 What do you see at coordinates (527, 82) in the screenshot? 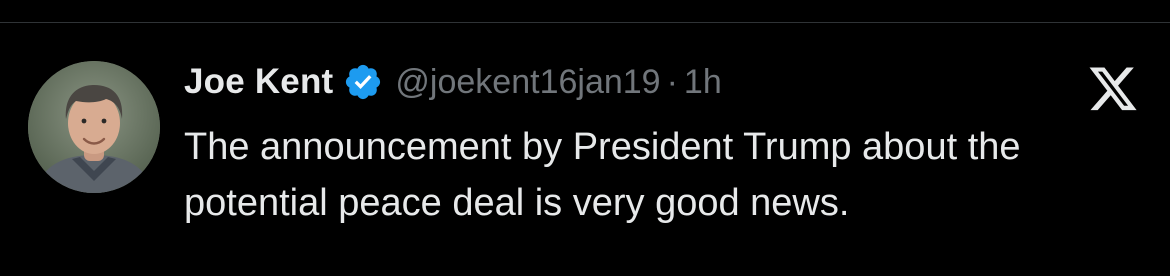
I see `author-handle: @joekent16jan19` at bounding box center [527, 82].